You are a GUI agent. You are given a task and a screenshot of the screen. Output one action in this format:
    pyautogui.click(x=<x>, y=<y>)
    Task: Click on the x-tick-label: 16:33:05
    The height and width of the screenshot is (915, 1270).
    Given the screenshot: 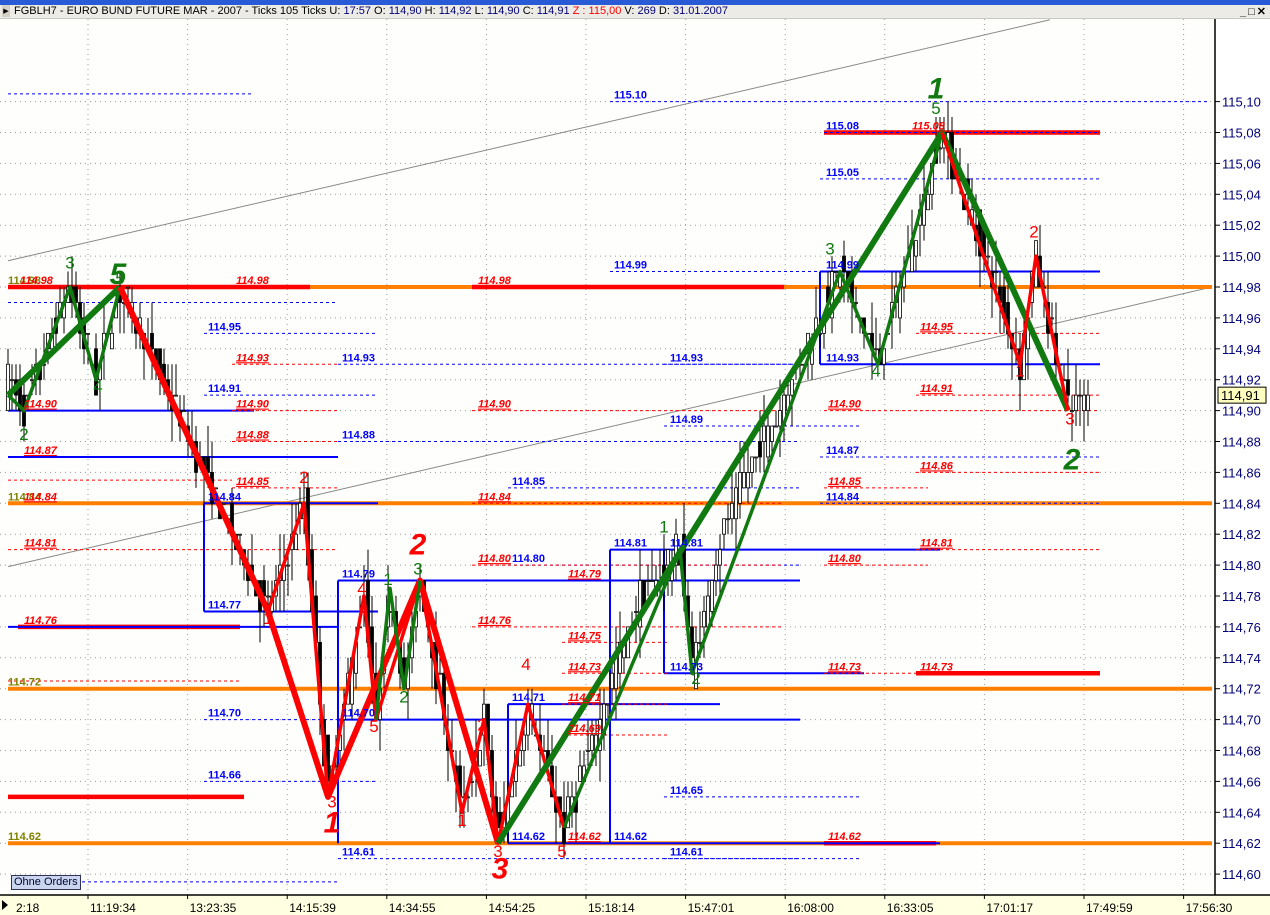 What is the action you would take?
    pyautogui.click(x=910, y=908)
    